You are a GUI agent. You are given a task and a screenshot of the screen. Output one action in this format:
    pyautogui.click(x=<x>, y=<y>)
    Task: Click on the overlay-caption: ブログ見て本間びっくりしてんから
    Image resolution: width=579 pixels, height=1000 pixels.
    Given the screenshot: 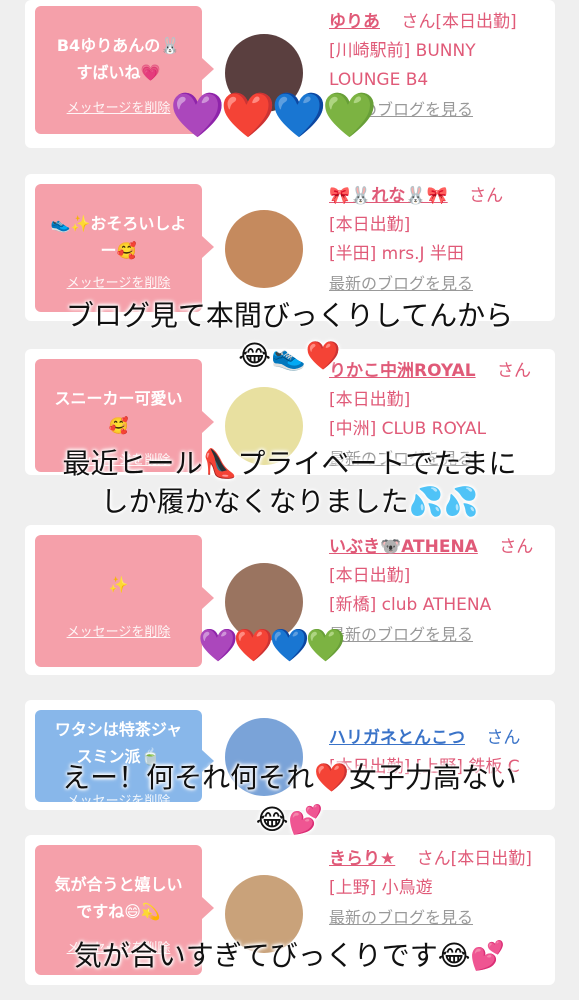 What is the action you would take?
    pyautogui.click(x=289, y=315)
    